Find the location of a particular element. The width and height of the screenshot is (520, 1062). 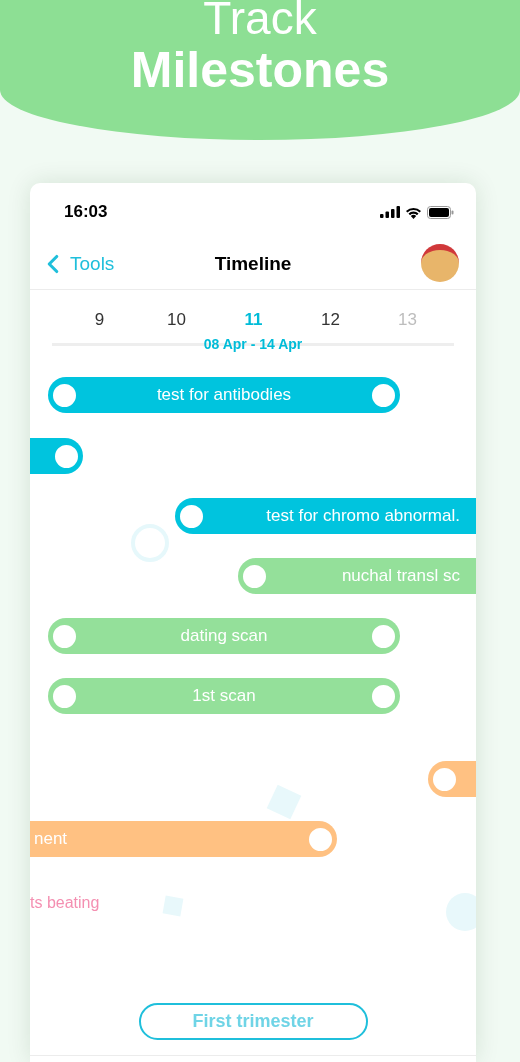

event-label: test for antibodies is located at coordinates (224, 395).